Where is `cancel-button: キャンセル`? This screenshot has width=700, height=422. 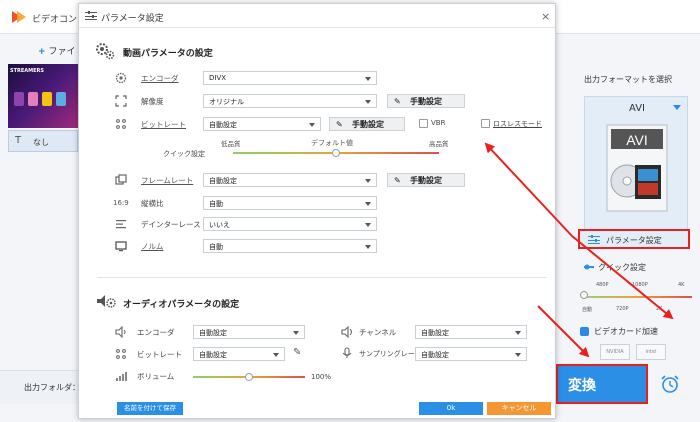
cancel-button: キャンセル is located at coordinates (519, 408).